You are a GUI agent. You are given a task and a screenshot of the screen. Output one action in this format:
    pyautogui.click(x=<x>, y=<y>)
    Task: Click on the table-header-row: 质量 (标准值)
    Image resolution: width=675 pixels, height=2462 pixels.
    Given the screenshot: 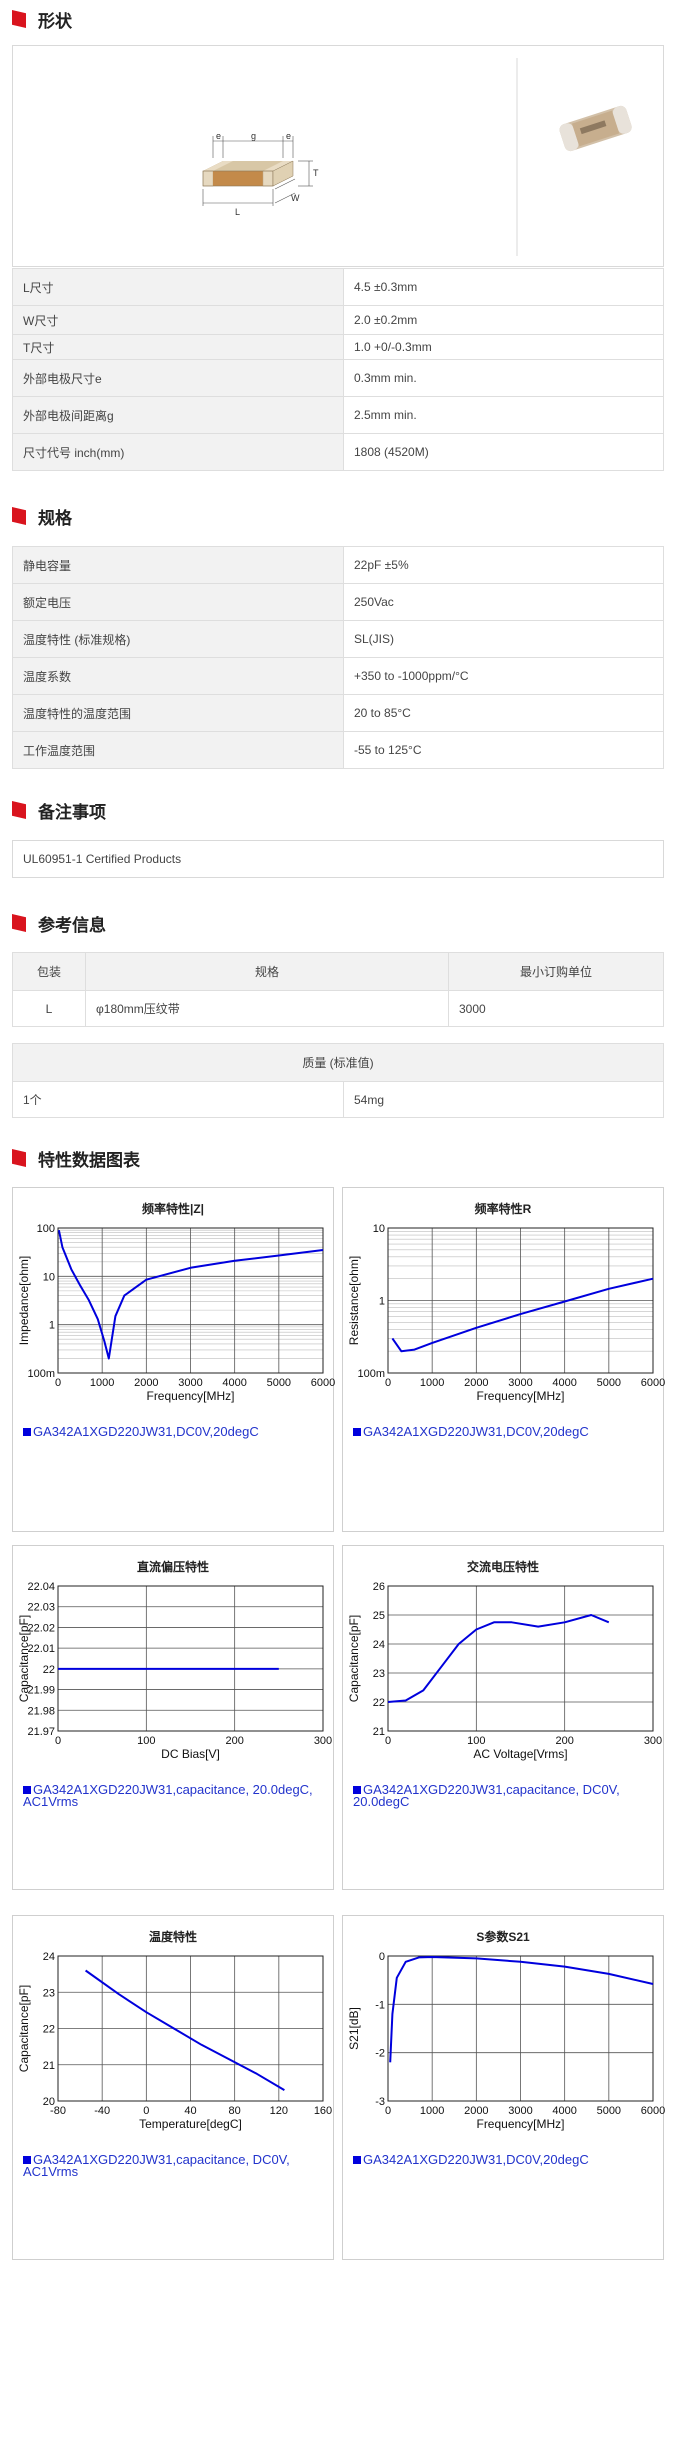 What is the action you would take?
    pyautogui.click(x=338, y=1062)
    